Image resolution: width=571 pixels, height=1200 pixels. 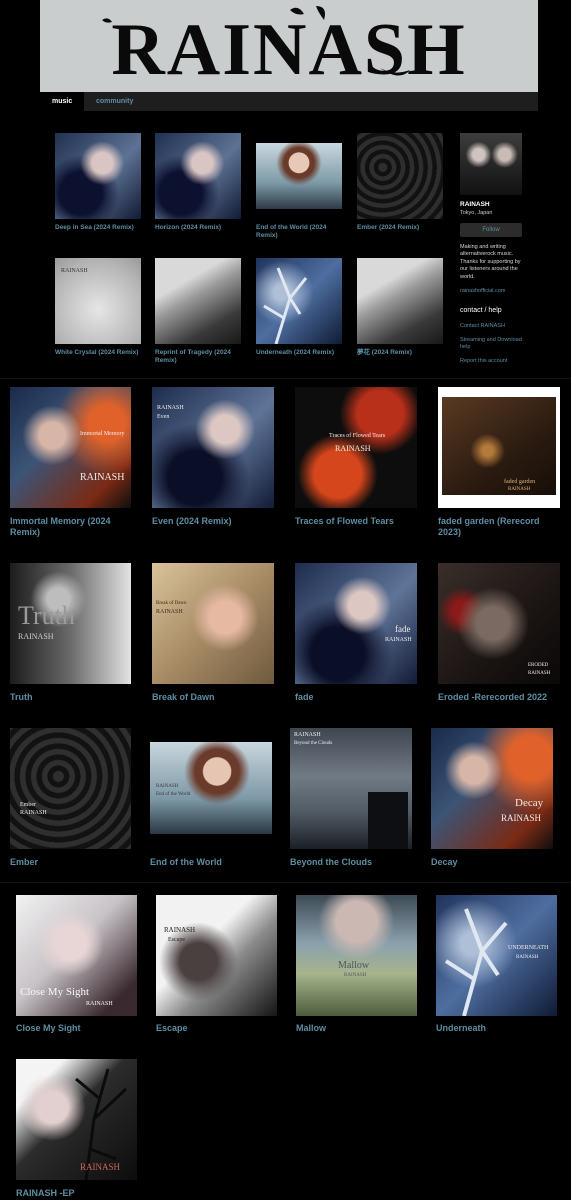 I want to click on cover-title: ERODED, so click(x=538, y=665).